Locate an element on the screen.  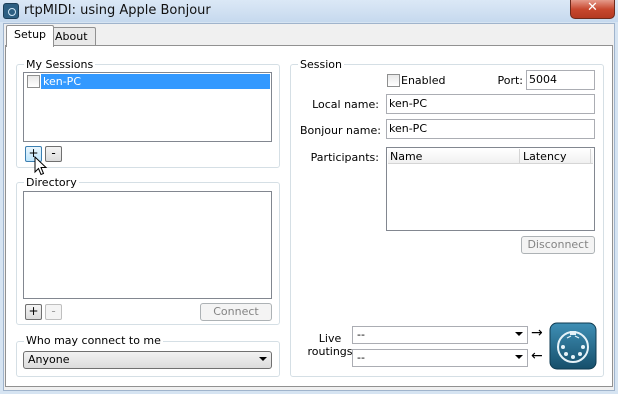
participants-header: Name Latency is located at coordinates (490, 156).